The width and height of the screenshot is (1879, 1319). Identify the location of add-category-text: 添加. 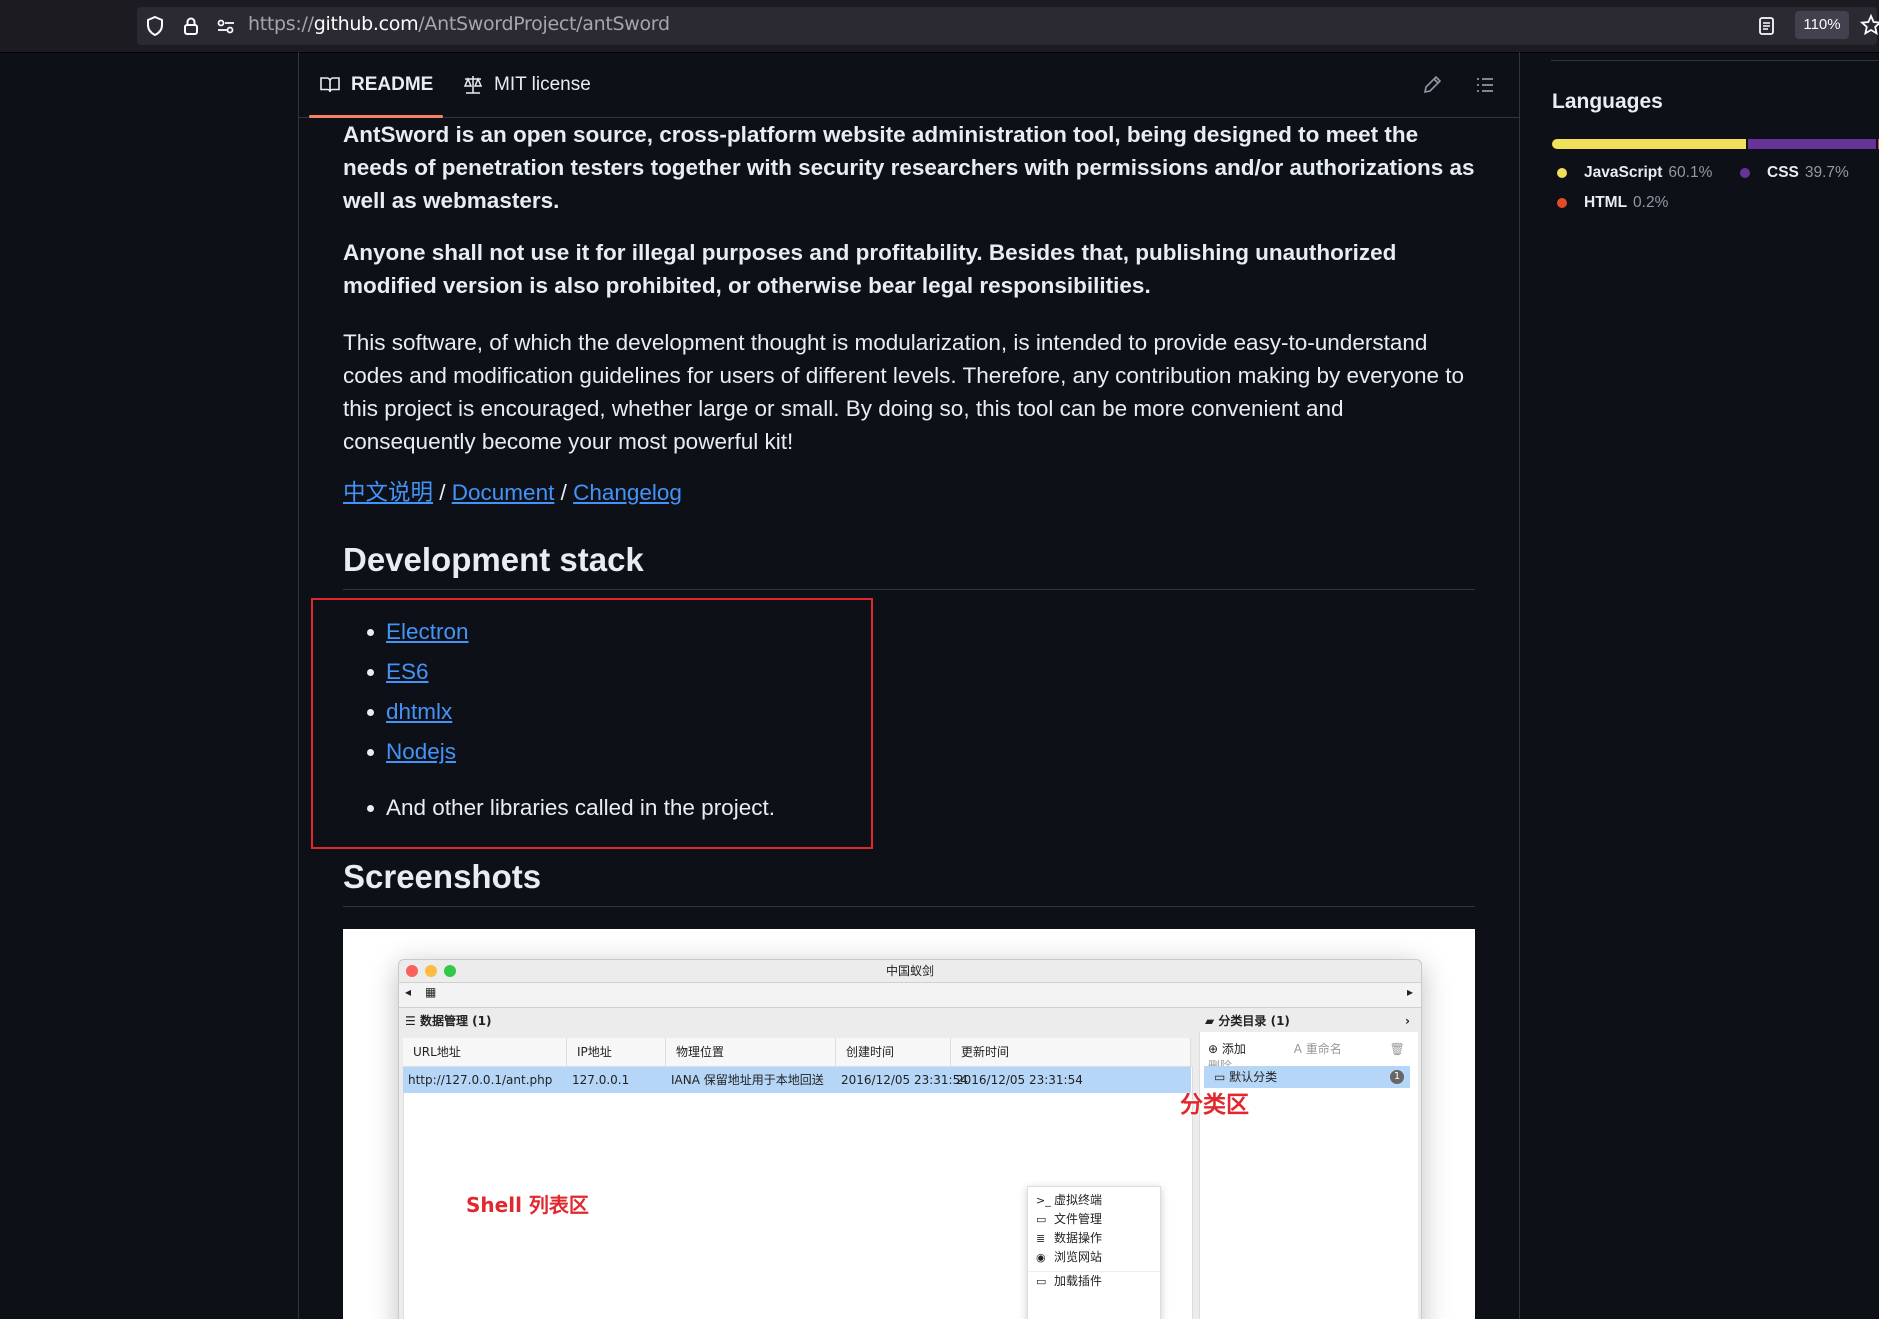
(1233, 1049).